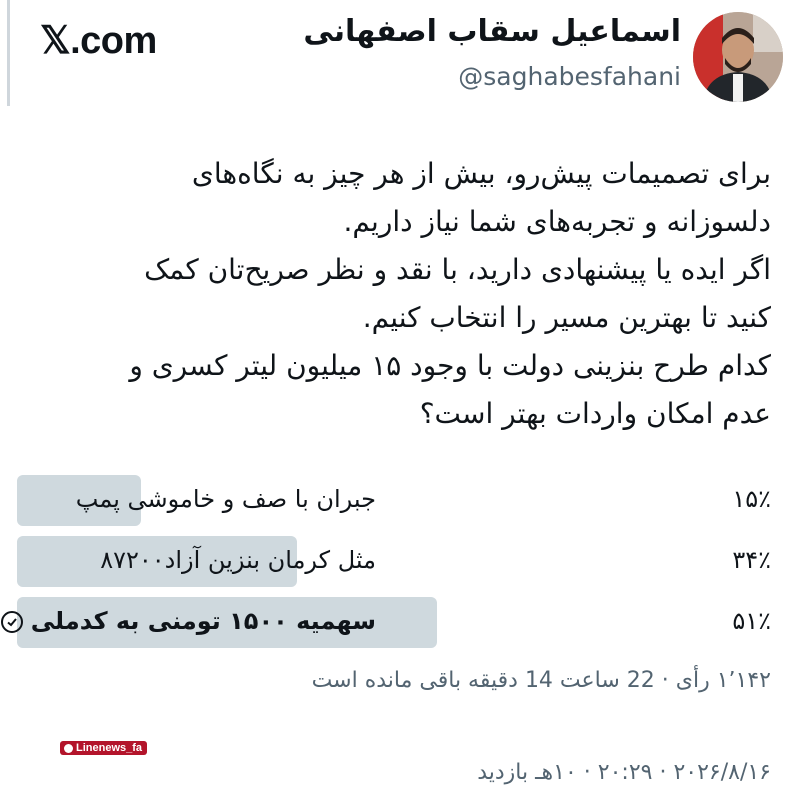 Image resolution: width=797 pixels, height=800 pixels. Describe the element at coordinates (569, 76) in the screenshot. I see `author-handle: @saghabesfahani` at that location.